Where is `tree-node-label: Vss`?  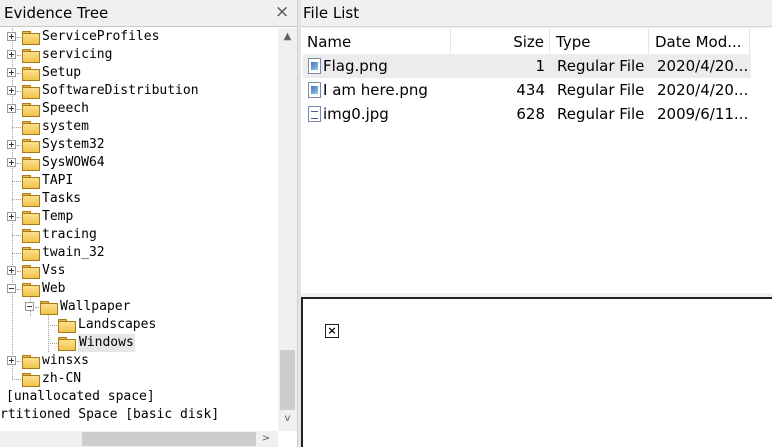 tree-node-label: Vss is located at coordinates (54, 270).